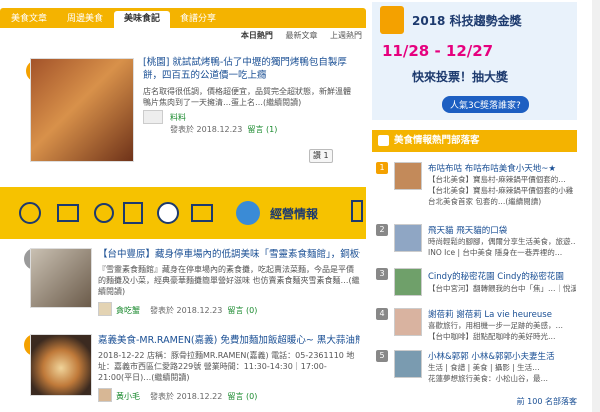 This screenshot has height=412, width=600. Describe the element at coordinates (29, 19) in the screenshot. I see `tab-food-articles: 美食文章` at that location.